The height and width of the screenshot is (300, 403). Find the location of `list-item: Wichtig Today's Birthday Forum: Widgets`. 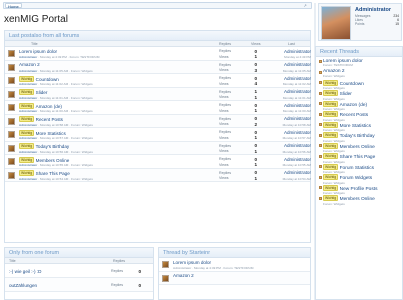

list-item: Wichtig Today's Birthday Forum: Widgets is located at coordinates (359, 137).